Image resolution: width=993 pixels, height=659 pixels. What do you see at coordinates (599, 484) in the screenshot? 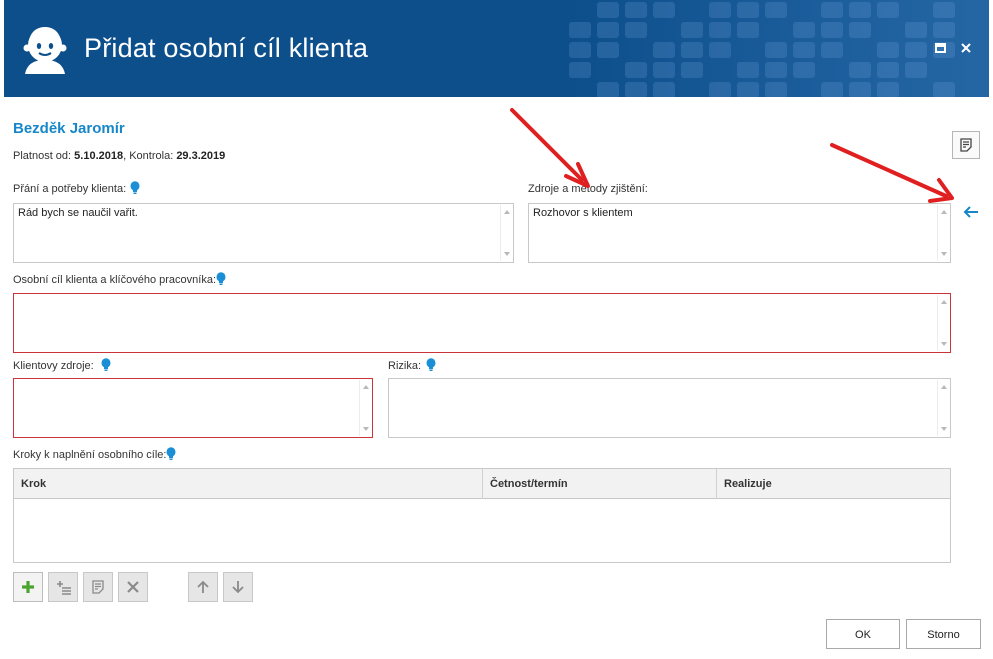
I see `column-header-frequency: Četnost/termín` at bounding box center [599, 484].